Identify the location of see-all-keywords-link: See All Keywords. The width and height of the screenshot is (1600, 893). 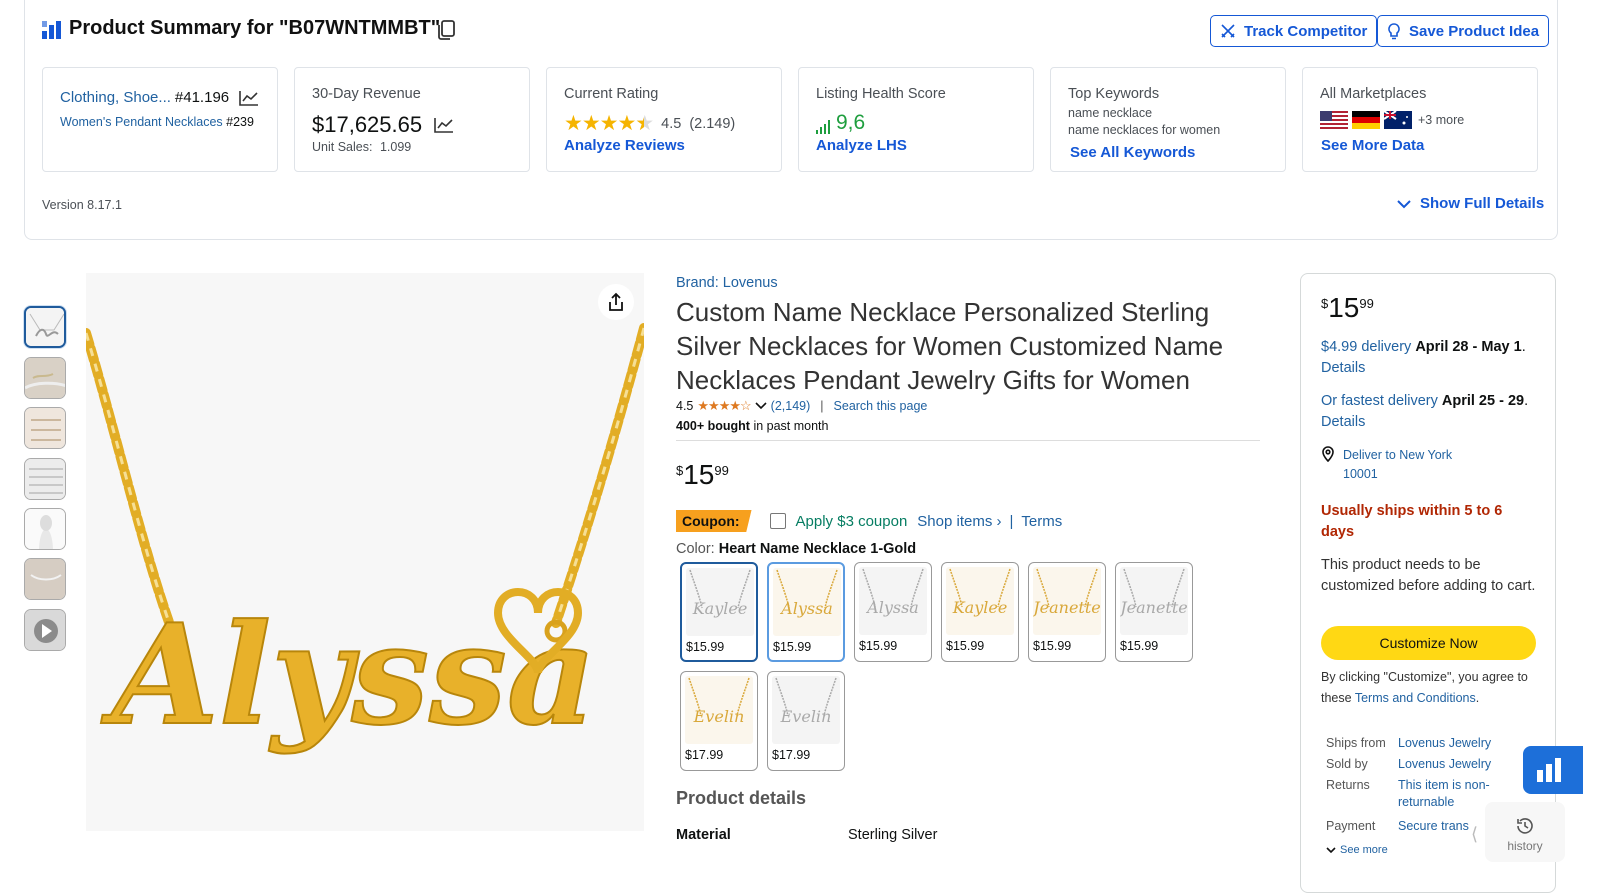
(1132, 152).